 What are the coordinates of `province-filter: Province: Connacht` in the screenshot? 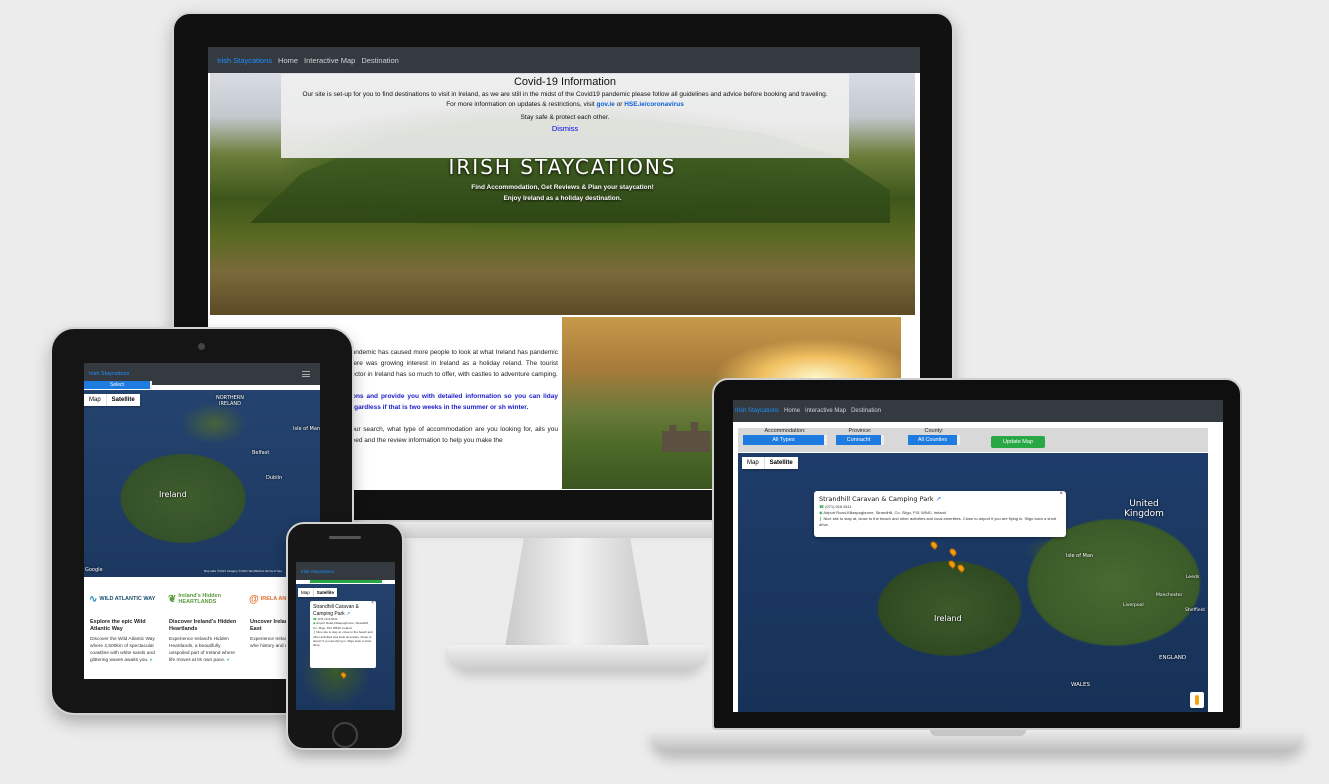 It's located at (860, 436).